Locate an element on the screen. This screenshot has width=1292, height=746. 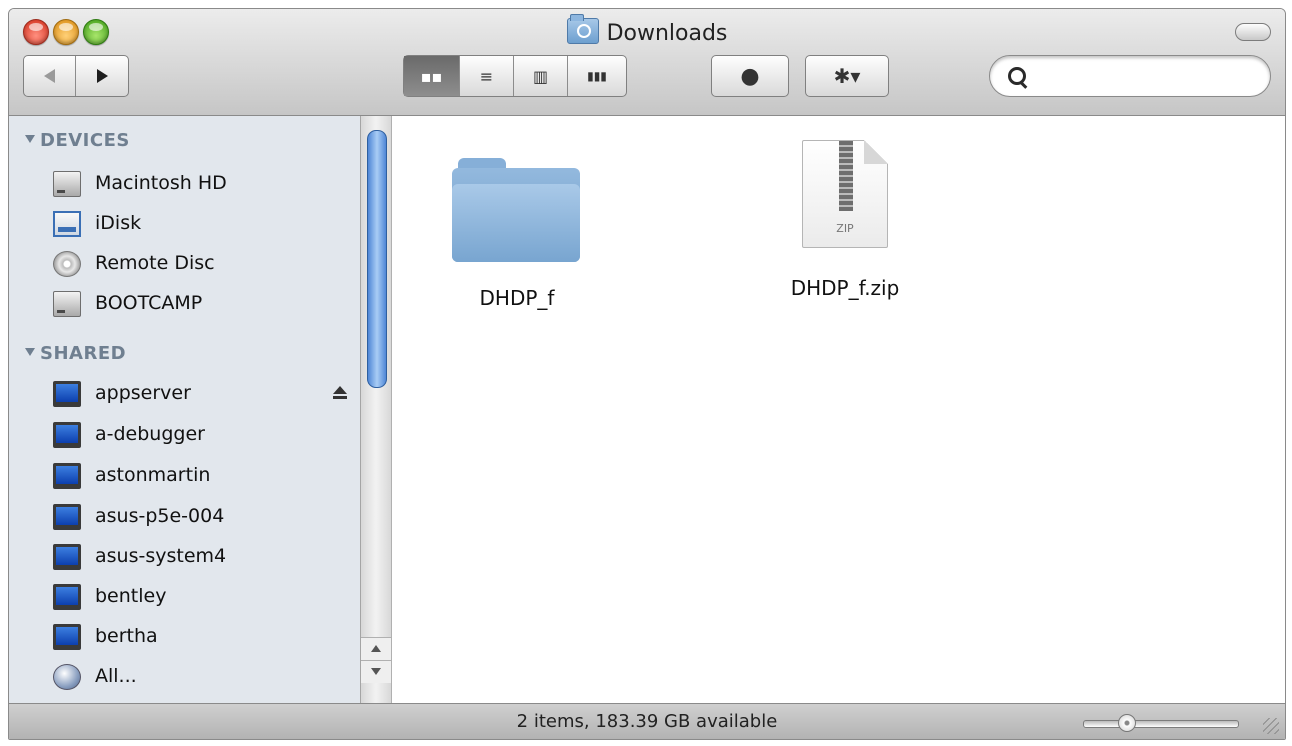
forward-button is located at coordinates (102, 76).